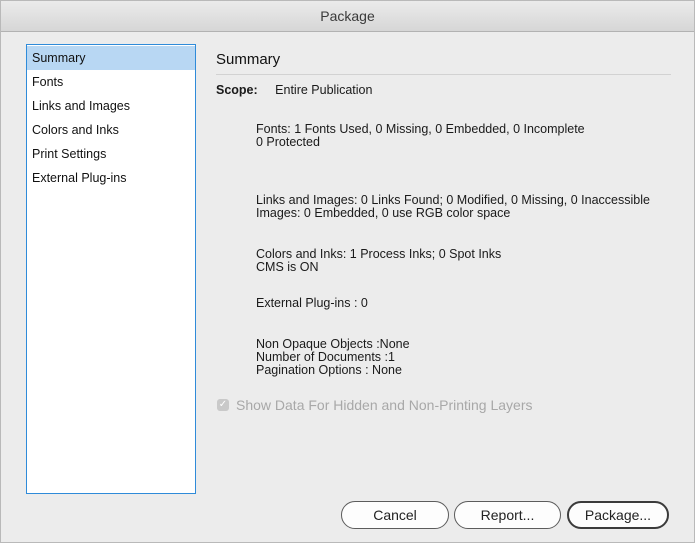 The width and height of the screenshot is (695, 543). Describe the element at coordinates (111, 58) in the screenshot. I see `sidebar-item-summary: Summary` at that location.